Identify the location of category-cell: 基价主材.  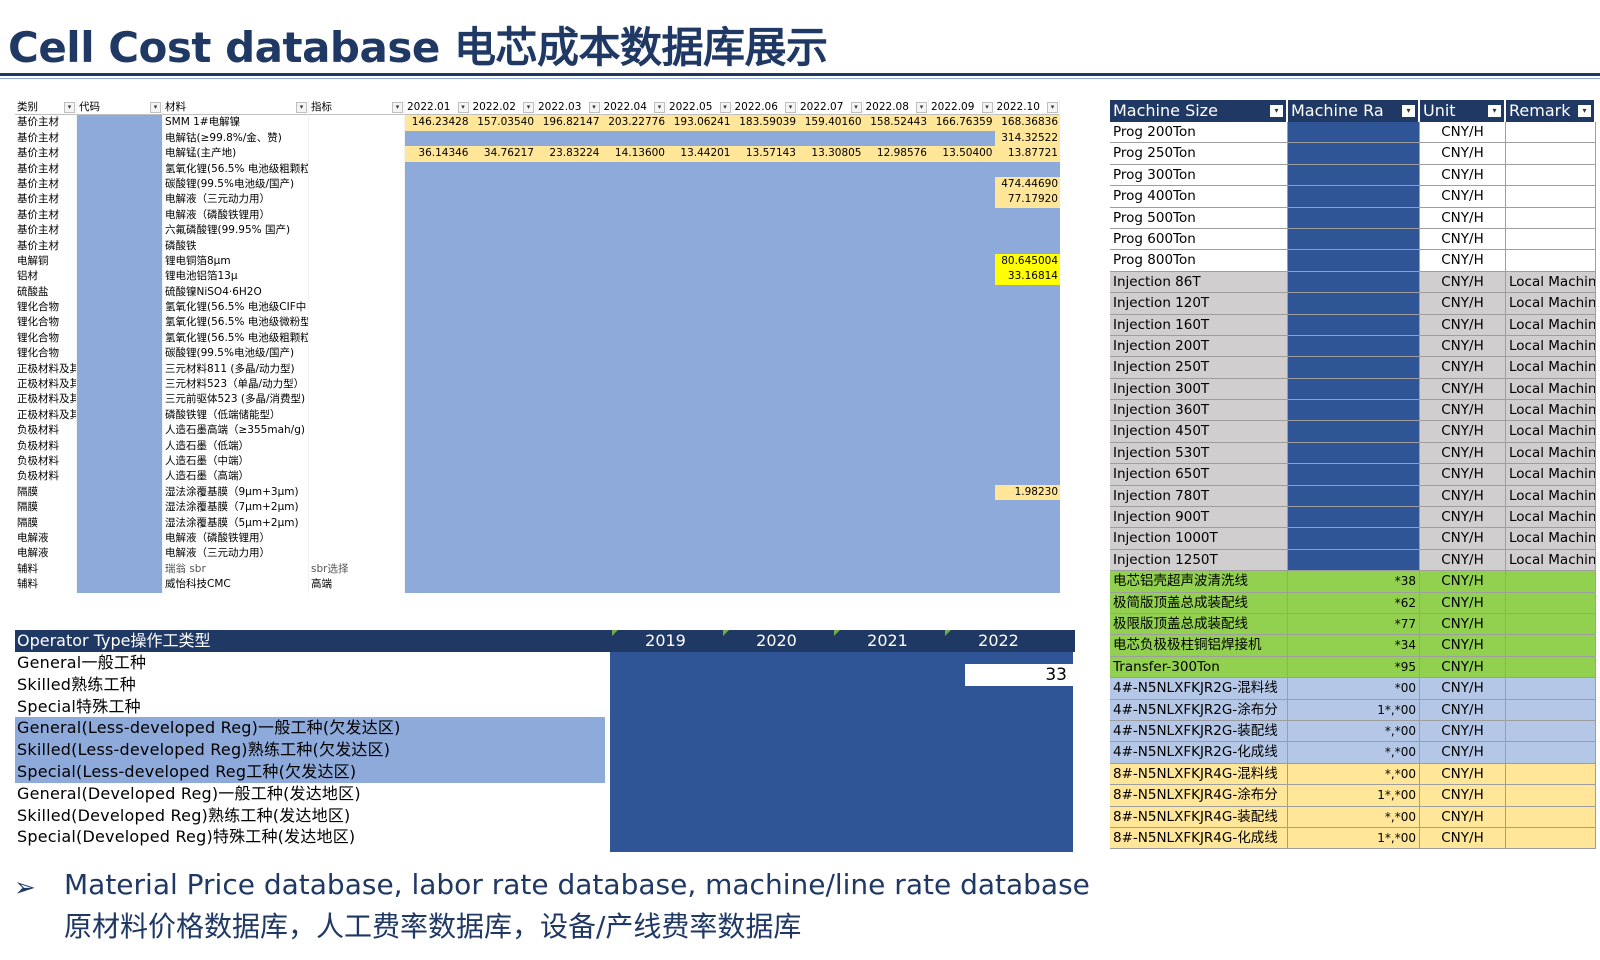
(46, 169).